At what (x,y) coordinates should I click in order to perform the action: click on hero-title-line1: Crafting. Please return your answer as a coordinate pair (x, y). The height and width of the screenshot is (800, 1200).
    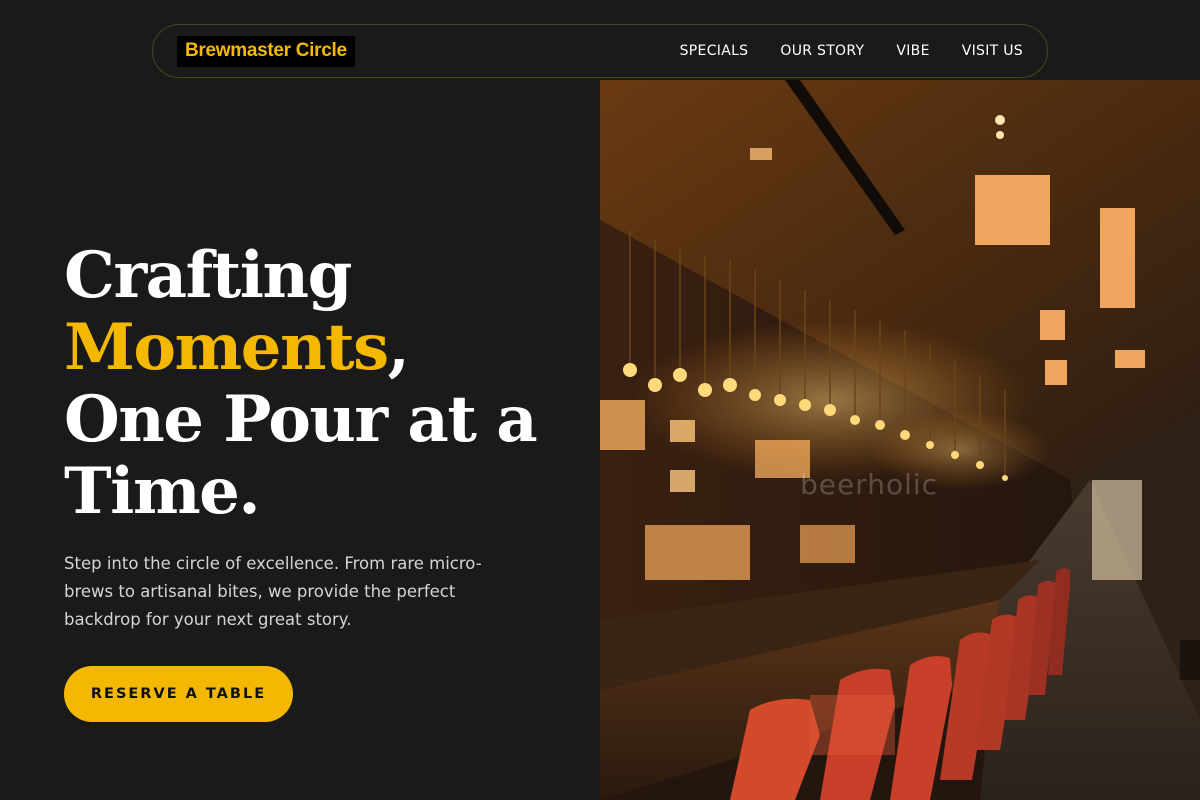
    Looking at the image, I should click on (208, 275).